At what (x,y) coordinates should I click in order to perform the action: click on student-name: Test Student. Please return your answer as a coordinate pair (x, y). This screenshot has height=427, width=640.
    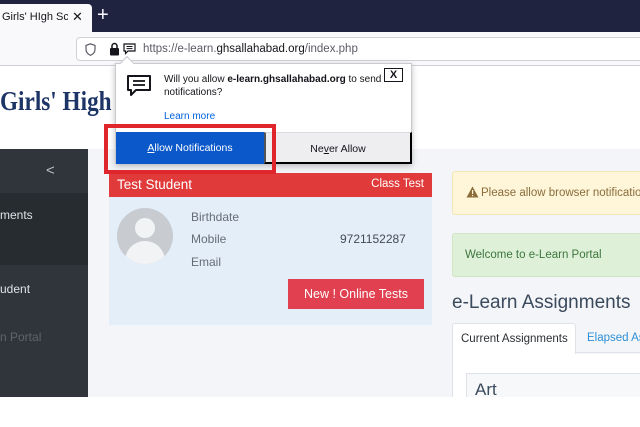
    Looking at the image, I should click on (155, 184).